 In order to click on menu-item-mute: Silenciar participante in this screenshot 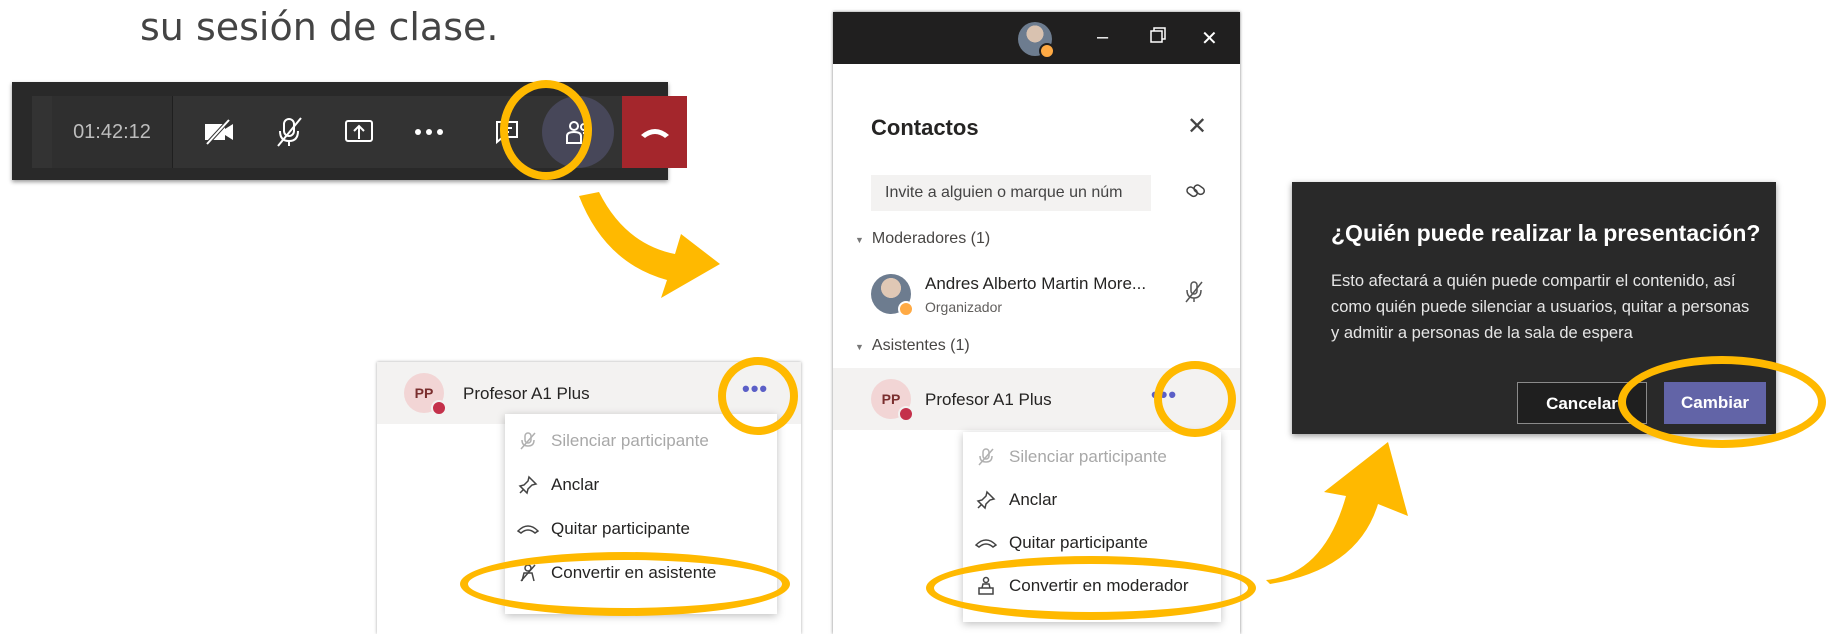, I will do `click(1092, 457)`.